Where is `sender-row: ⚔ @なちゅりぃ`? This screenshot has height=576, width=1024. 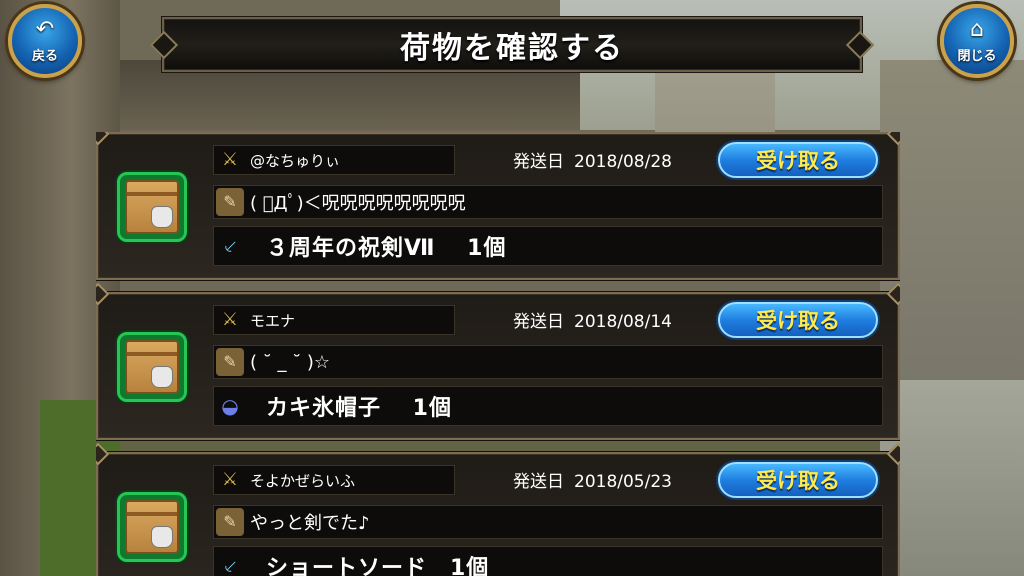
sender-row: ⚔ @なちゅりぃ is located at coordinates (334, 160).